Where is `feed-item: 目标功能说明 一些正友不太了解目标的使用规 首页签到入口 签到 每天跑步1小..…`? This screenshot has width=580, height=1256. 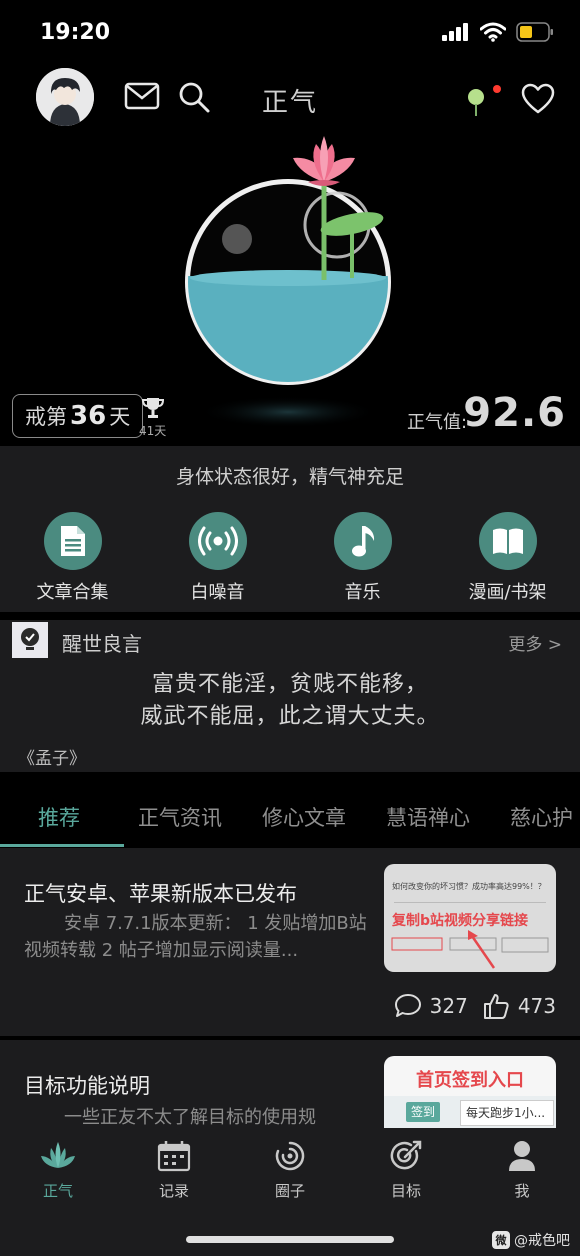 feed-item: 目标功能说明 一些正友不太了解目标的使用规 首页签到入口 签到 每天跑步1小..… is located at coordinates (290, 1085).